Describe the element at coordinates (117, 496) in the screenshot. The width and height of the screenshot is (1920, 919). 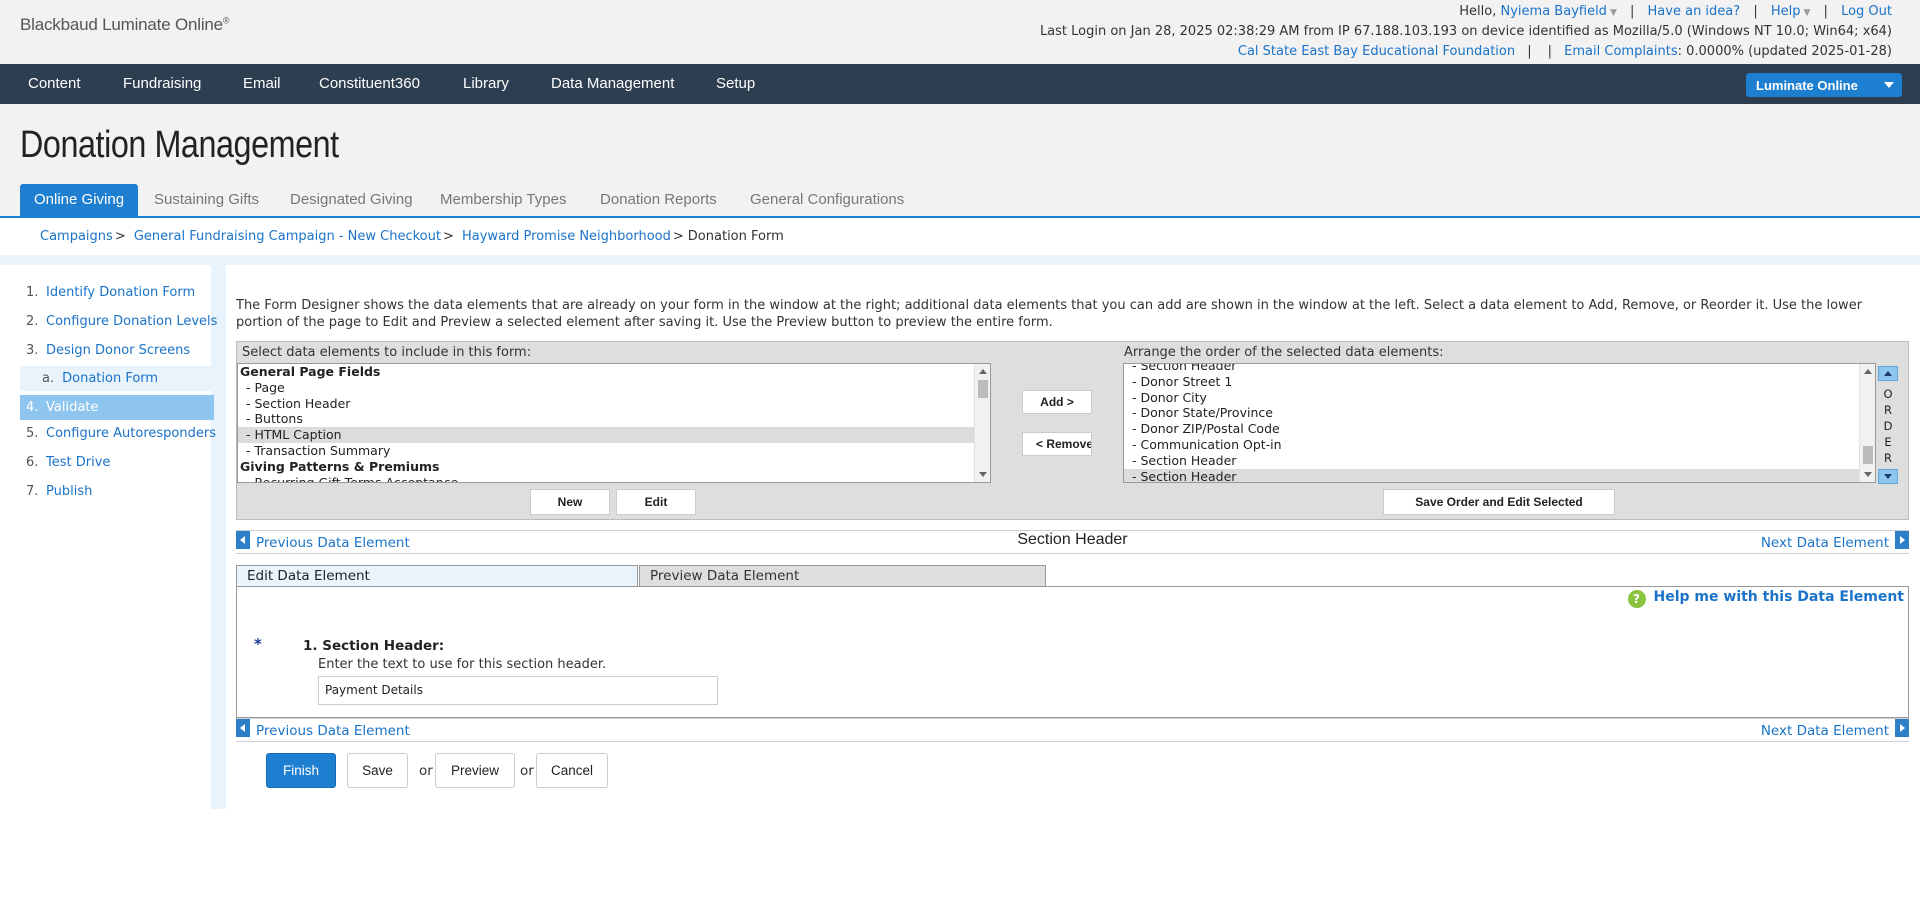
I see `step-publish: 7. Publish` at that location.